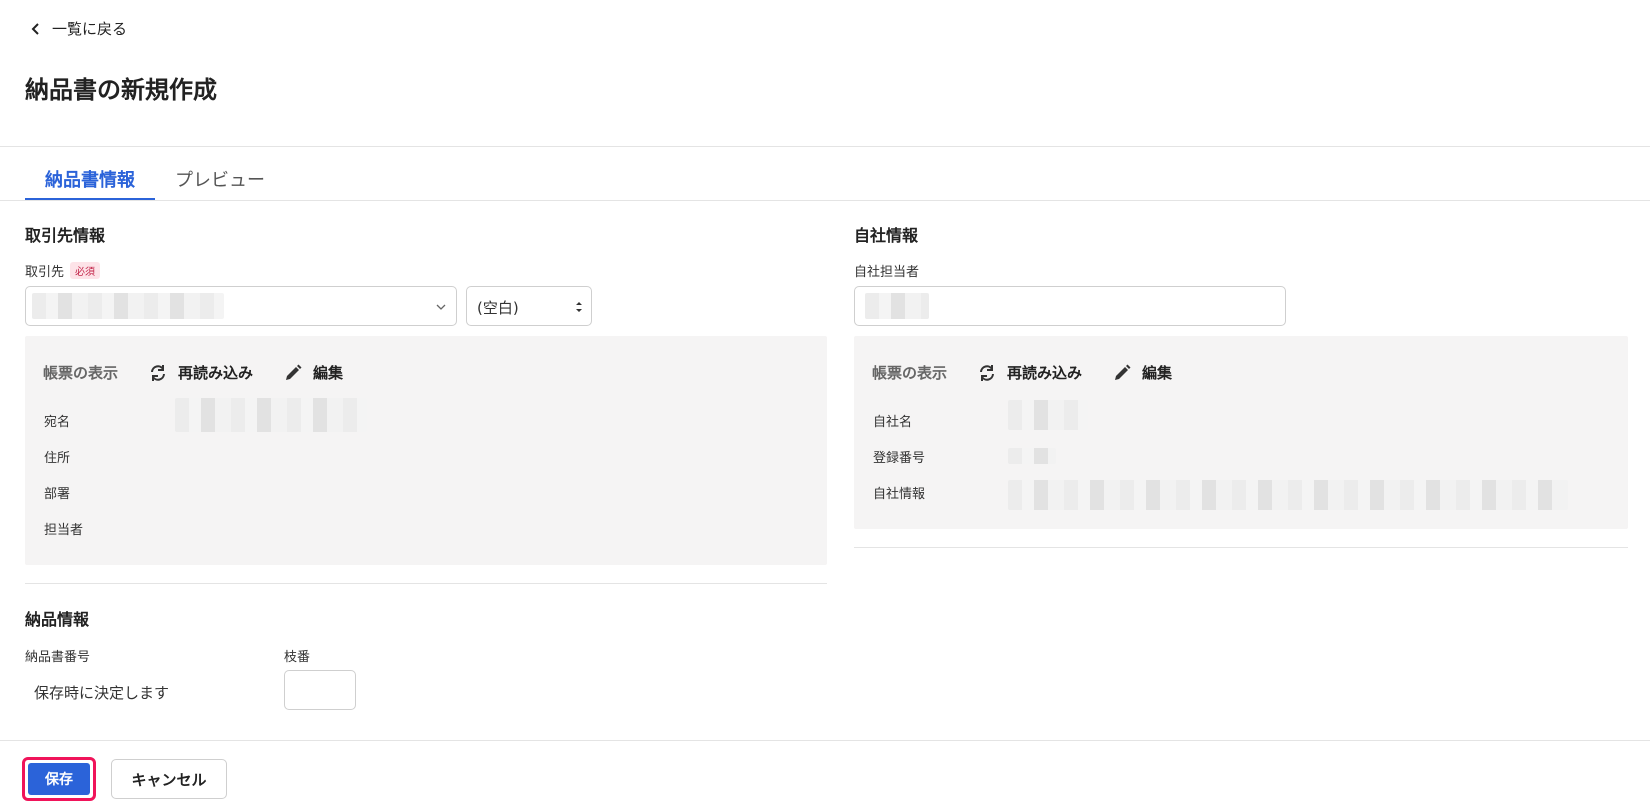 The width and height of the screenshot is (1650, 809). I want to click on client-row-label: 住所, so click(57, 458).